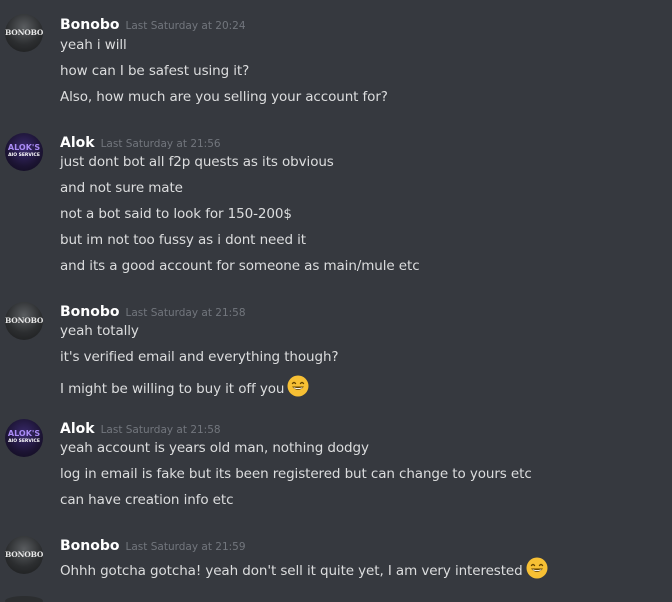 The image size is (672, 602). Describe the element at coordinates (155, 71) in the screenshot. I see `message-text: how can I be safest using it?` at that location.